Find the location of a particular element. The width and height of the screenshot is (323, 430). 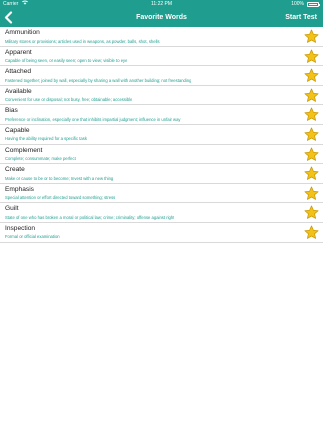

start-test-button: Start Test is located at coordinates (301, 17).